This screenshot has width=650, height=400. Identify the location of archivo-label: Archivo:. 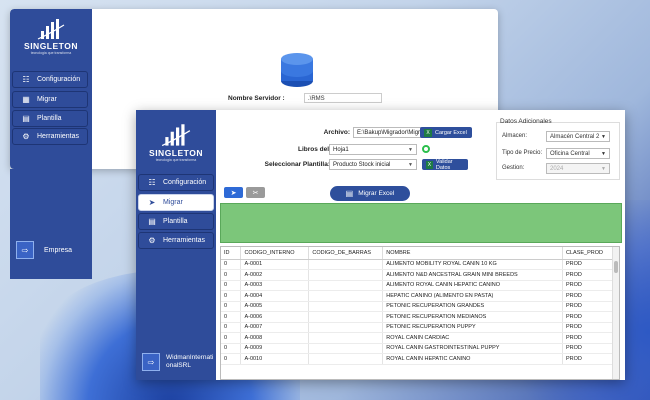
(336, 132).